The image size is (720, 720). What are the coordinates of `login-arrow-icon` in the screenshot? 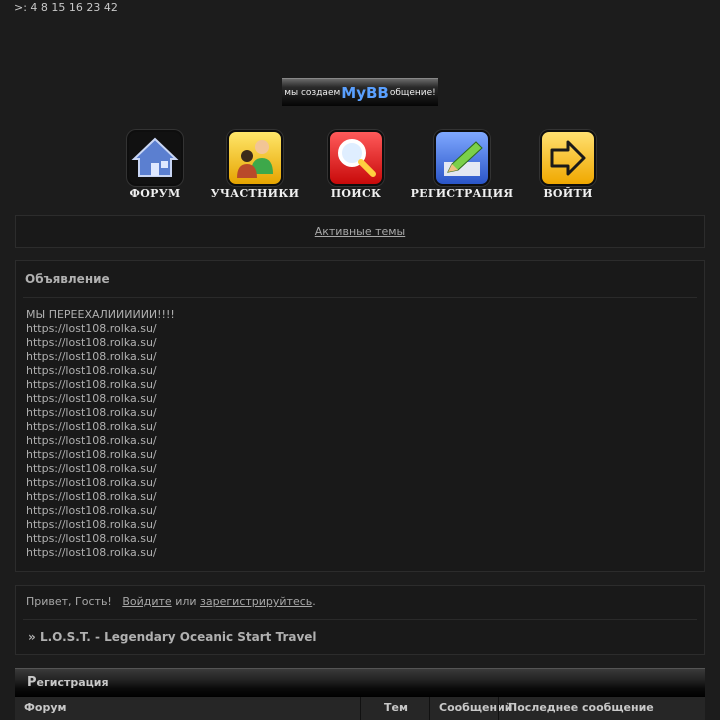 It's located at (568, 158).